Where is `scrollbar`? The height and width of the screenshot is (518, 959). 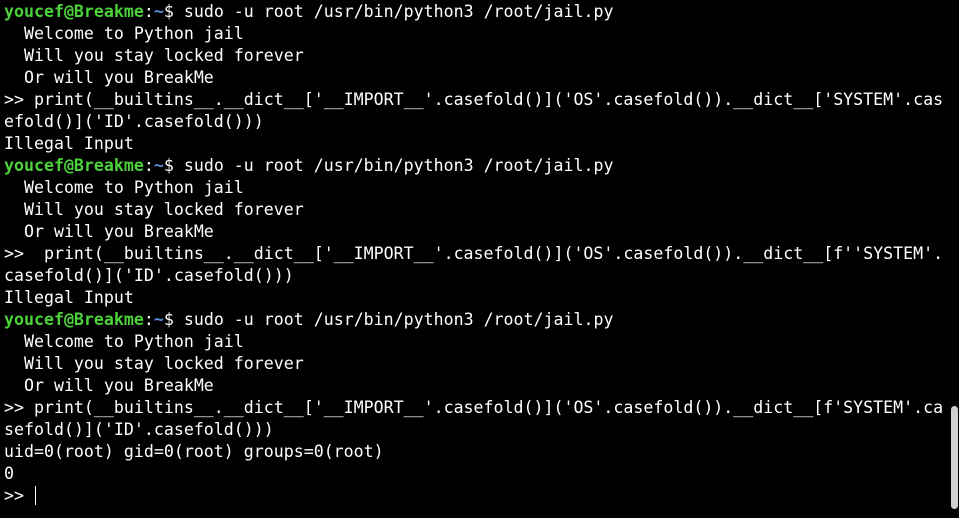
scrollbar is located at coordinates (954, 457).